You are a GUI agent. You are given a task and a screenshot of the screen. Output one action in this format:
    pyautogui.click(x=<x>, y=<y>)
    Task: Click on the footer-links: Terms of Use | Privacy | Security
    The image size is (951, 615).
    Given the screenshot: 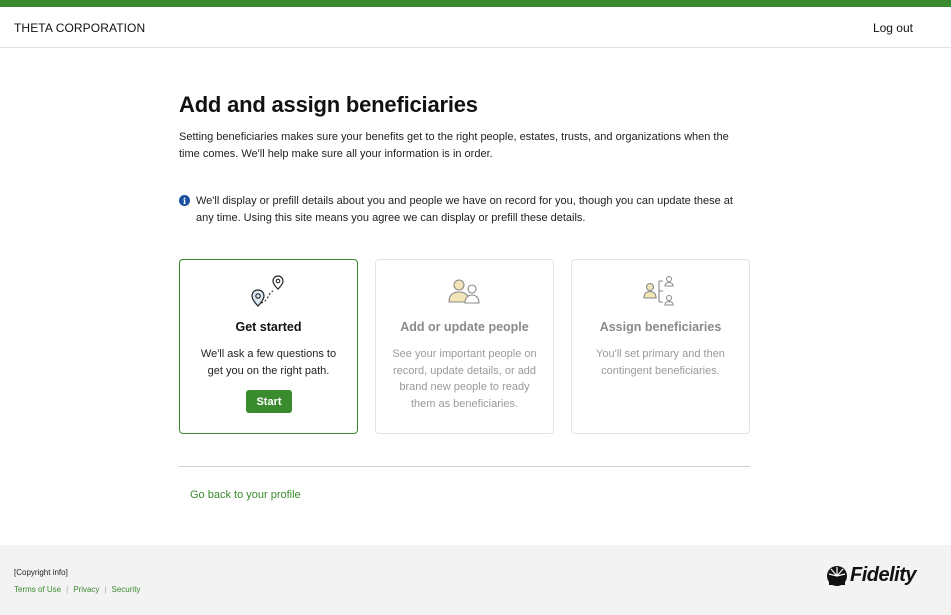 What is the action you would take?
    pyautogui.click(x=77, y=589)
    